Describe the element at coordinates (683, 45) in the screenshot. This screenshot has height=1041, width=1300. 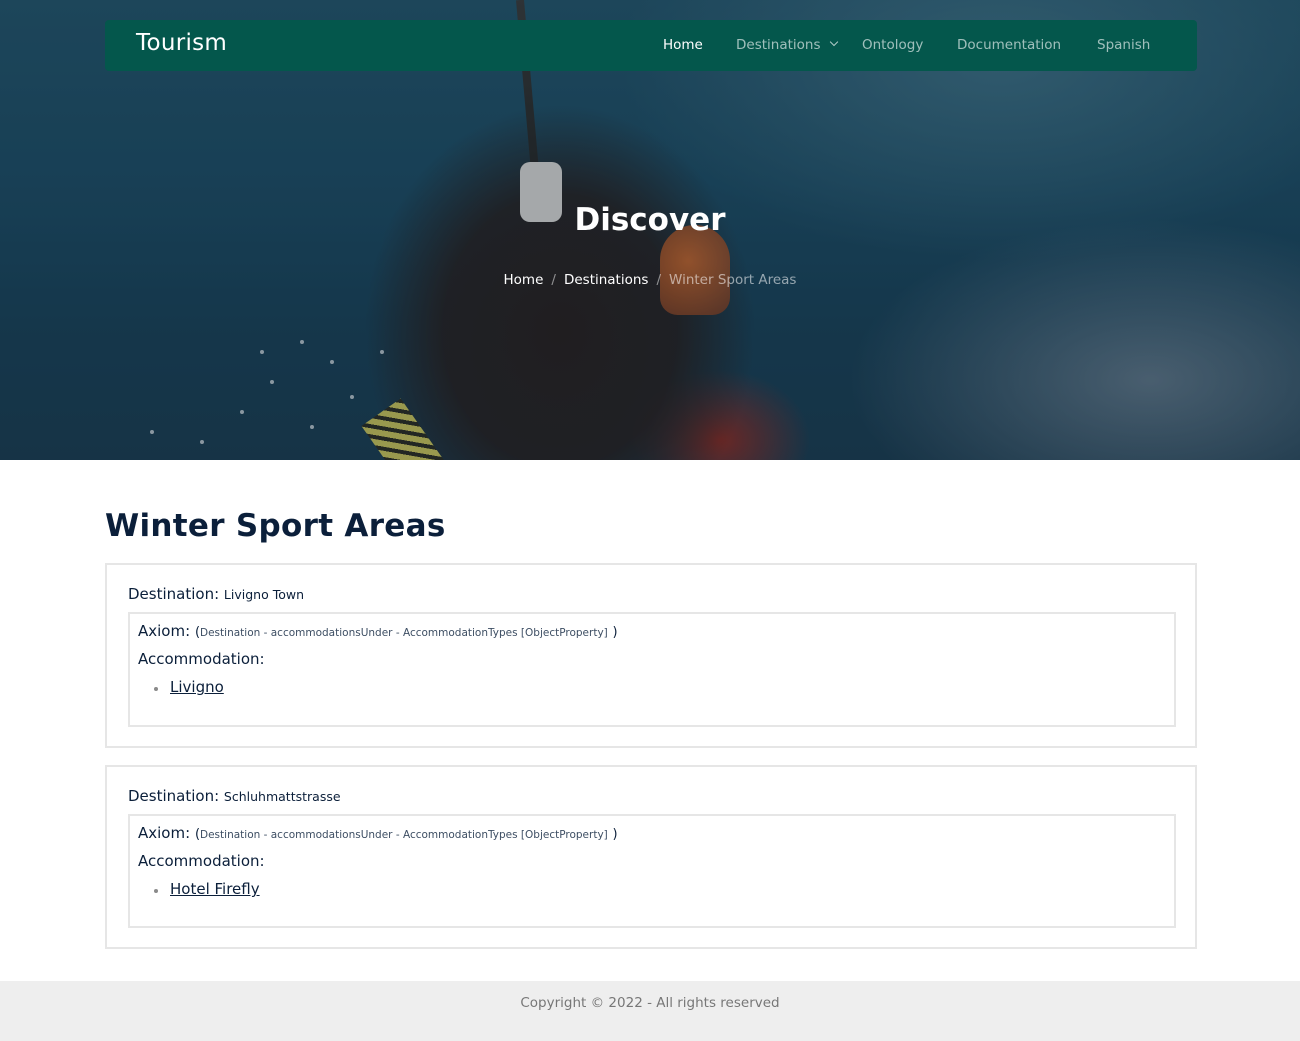
I see `nav-home: Home` at that location.